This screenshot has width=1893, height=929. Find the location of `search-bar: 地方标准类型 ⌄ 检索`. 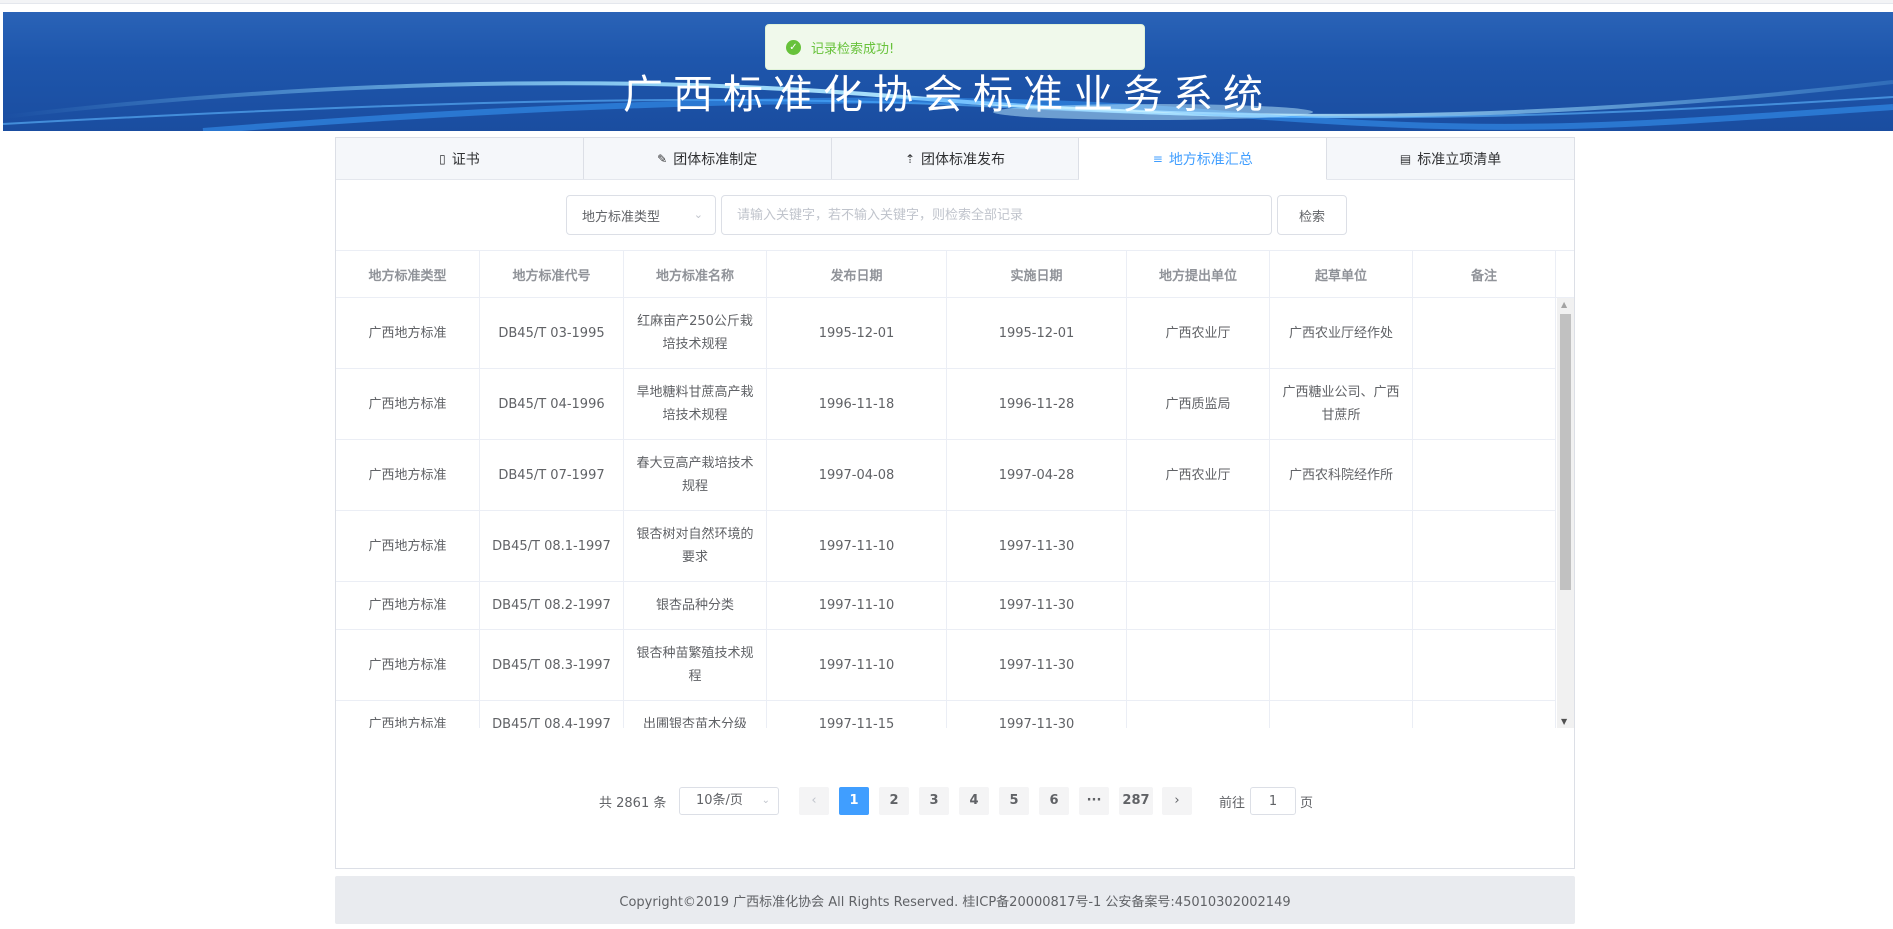

search-bar: 地方标准类型 ⌄ 检索 is located at coordinates (955, 215).